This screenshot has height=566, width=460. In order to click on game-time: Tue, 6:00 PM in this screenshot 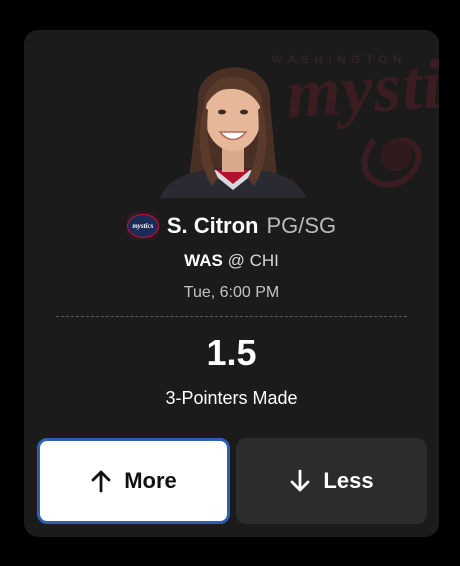, I will do `click(231, 292)`.